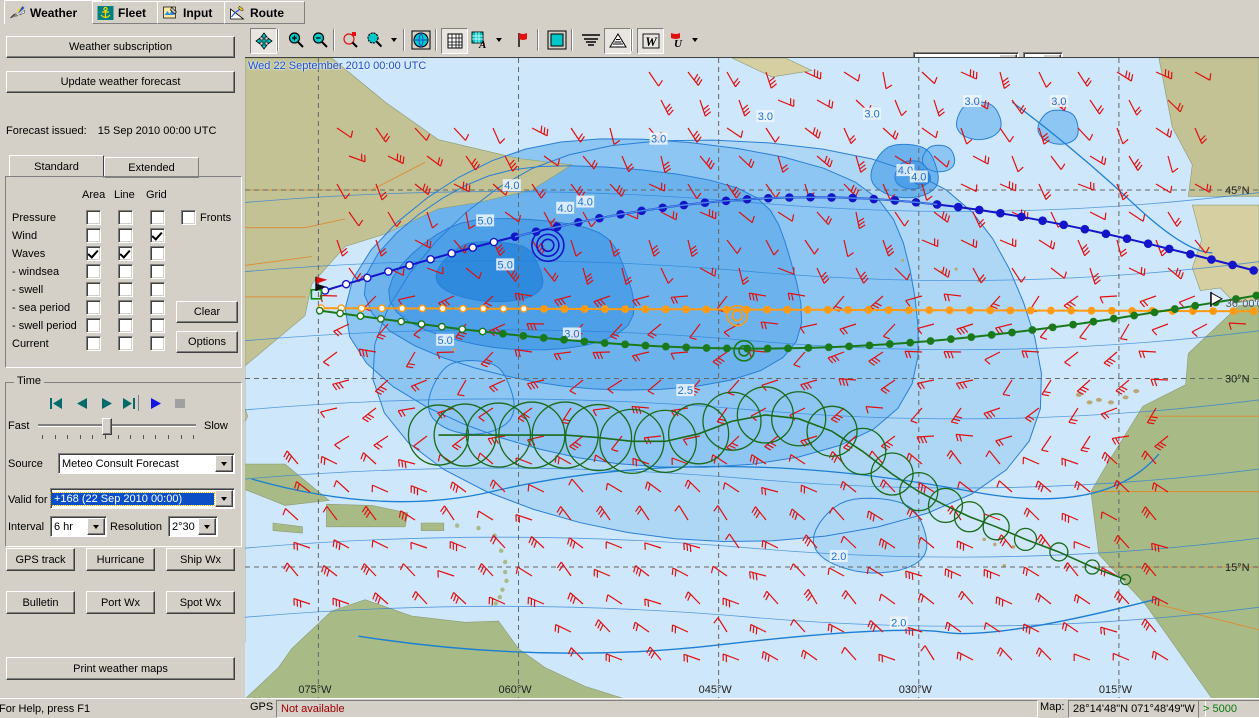  Describe the element at coordinates (146, 463) in the screenshot. I see `source-select: Meteo Consult Forecast` at that location.